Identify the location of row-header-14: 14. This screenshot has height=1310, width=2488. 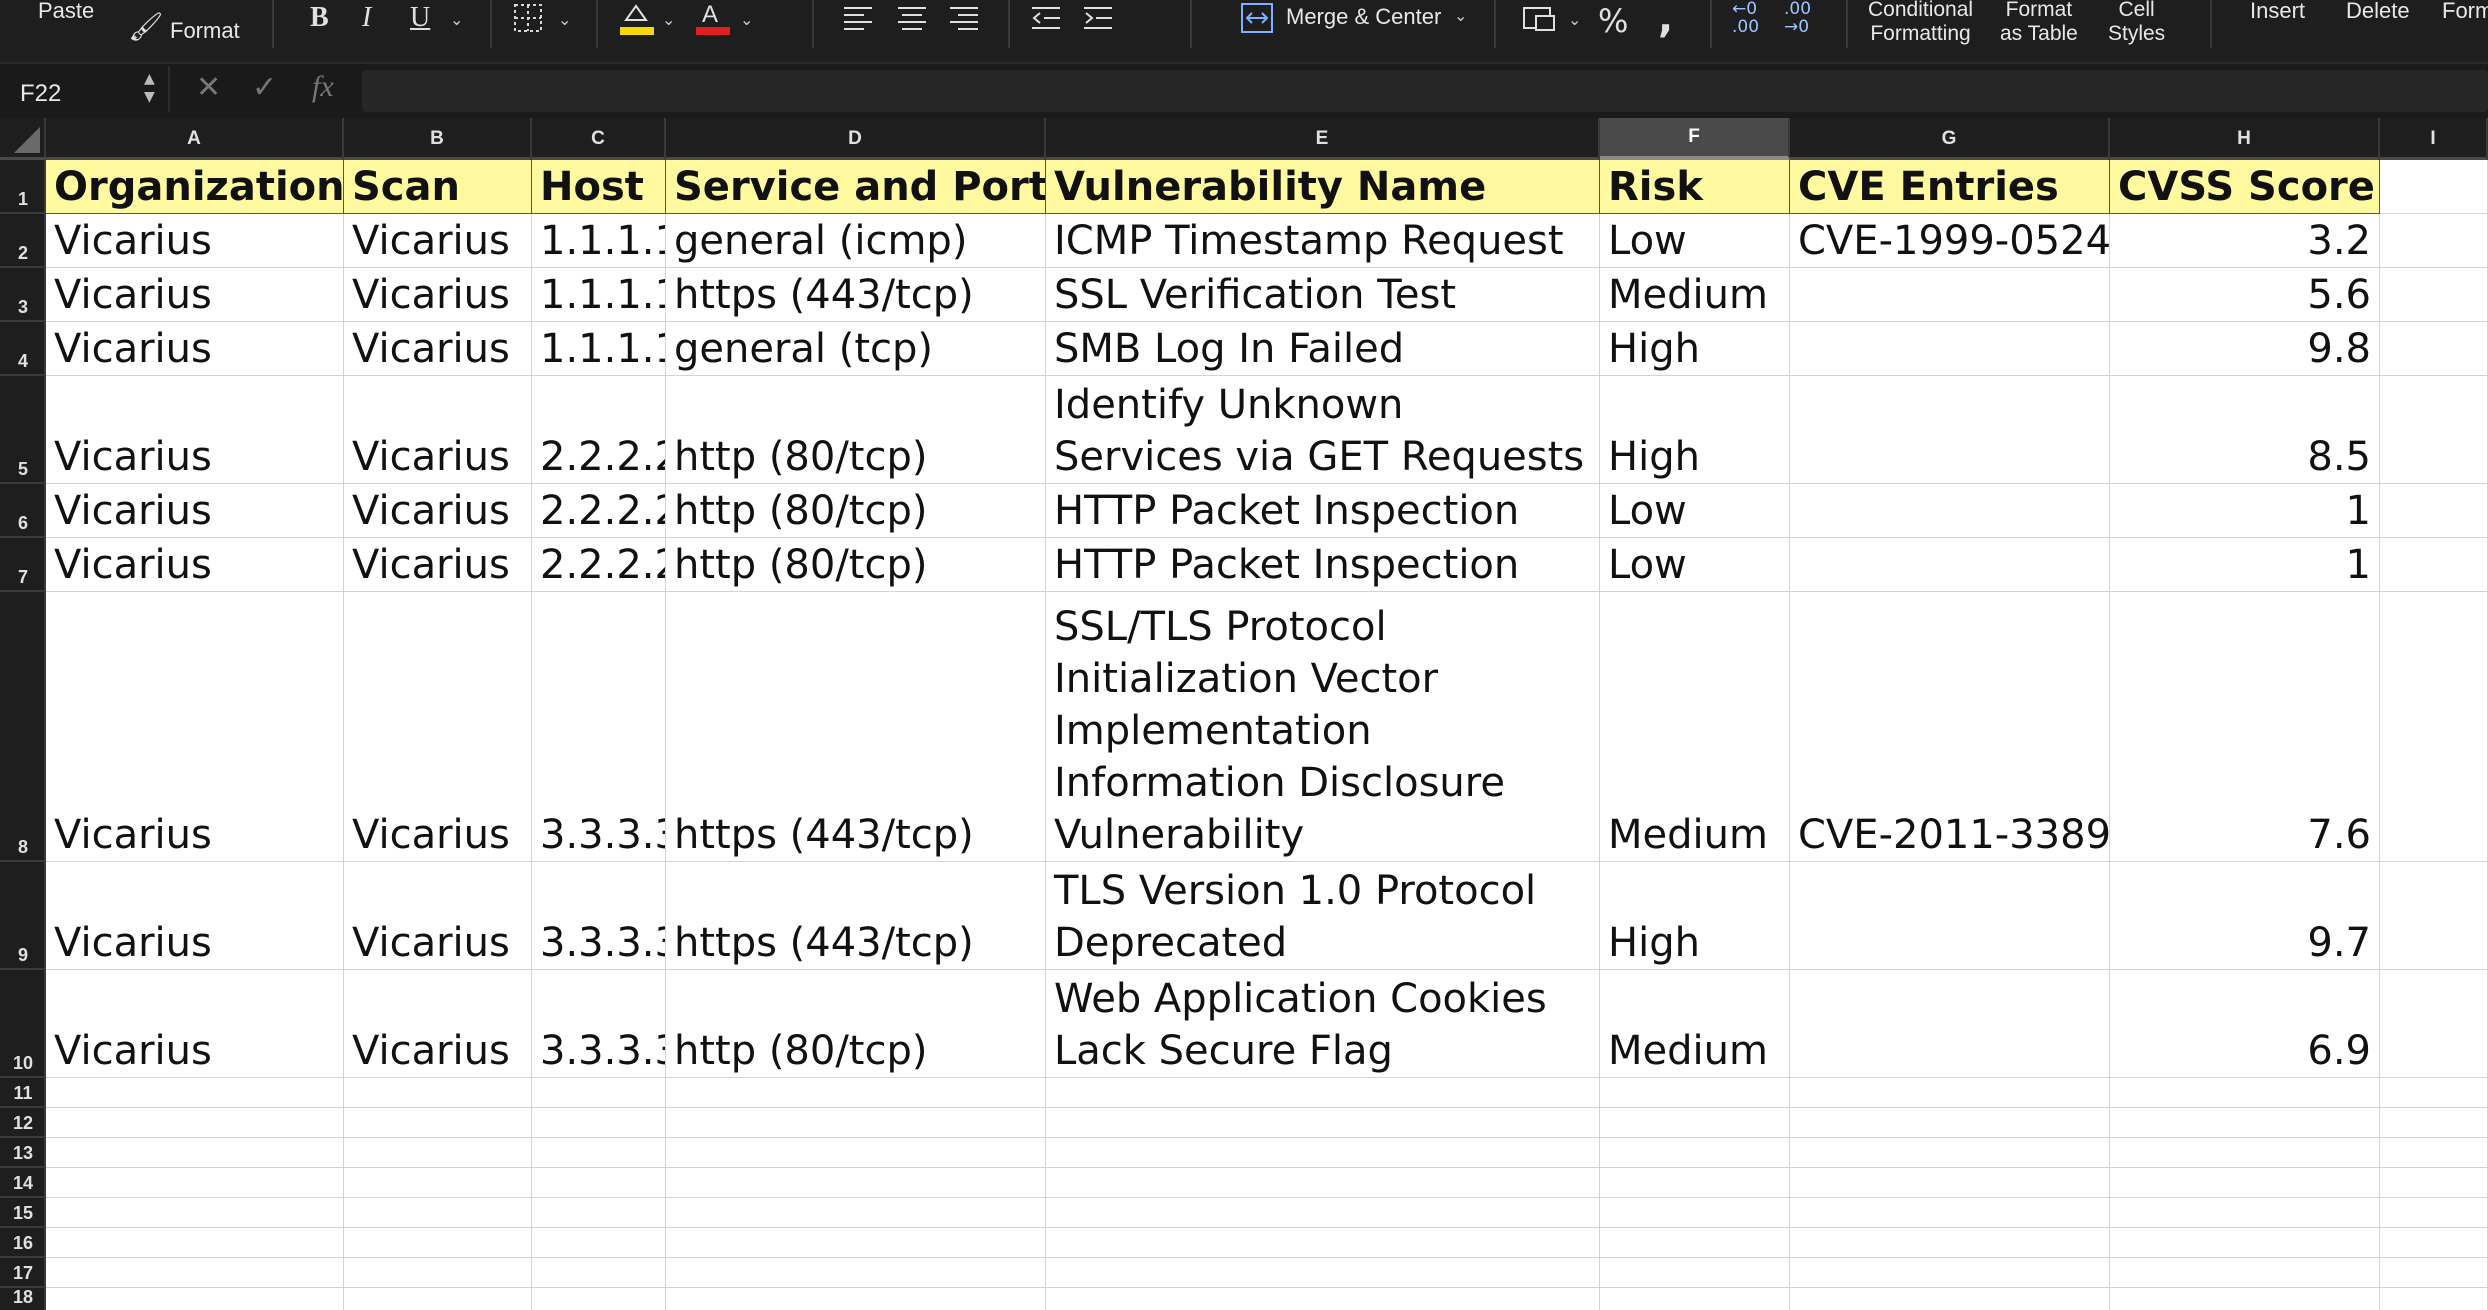
(23, 1183).